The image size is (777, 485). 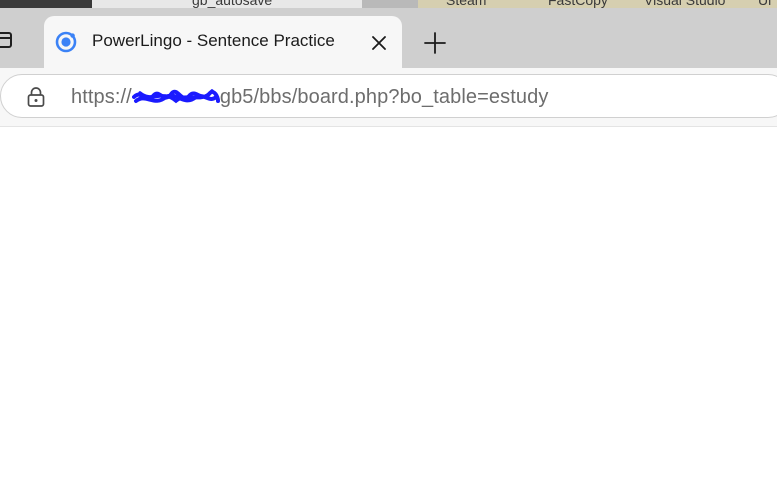 I want to click on new-tab-button, so click(x=435, y=43).